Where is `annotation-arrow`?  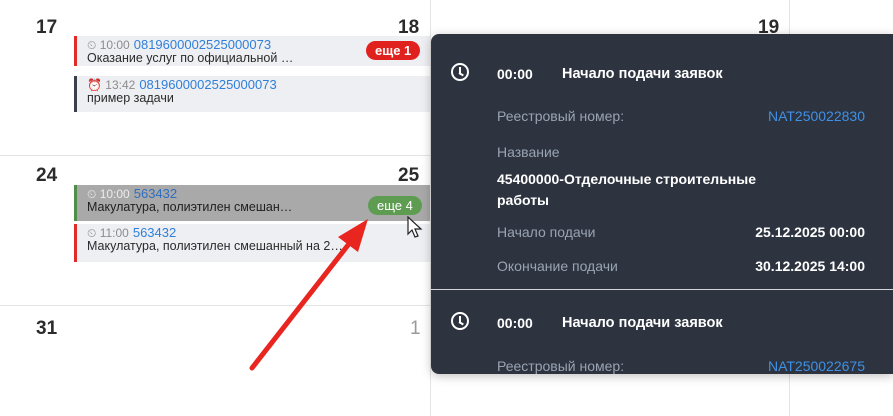
annotation-arrow is located at coordinates (308, 295).